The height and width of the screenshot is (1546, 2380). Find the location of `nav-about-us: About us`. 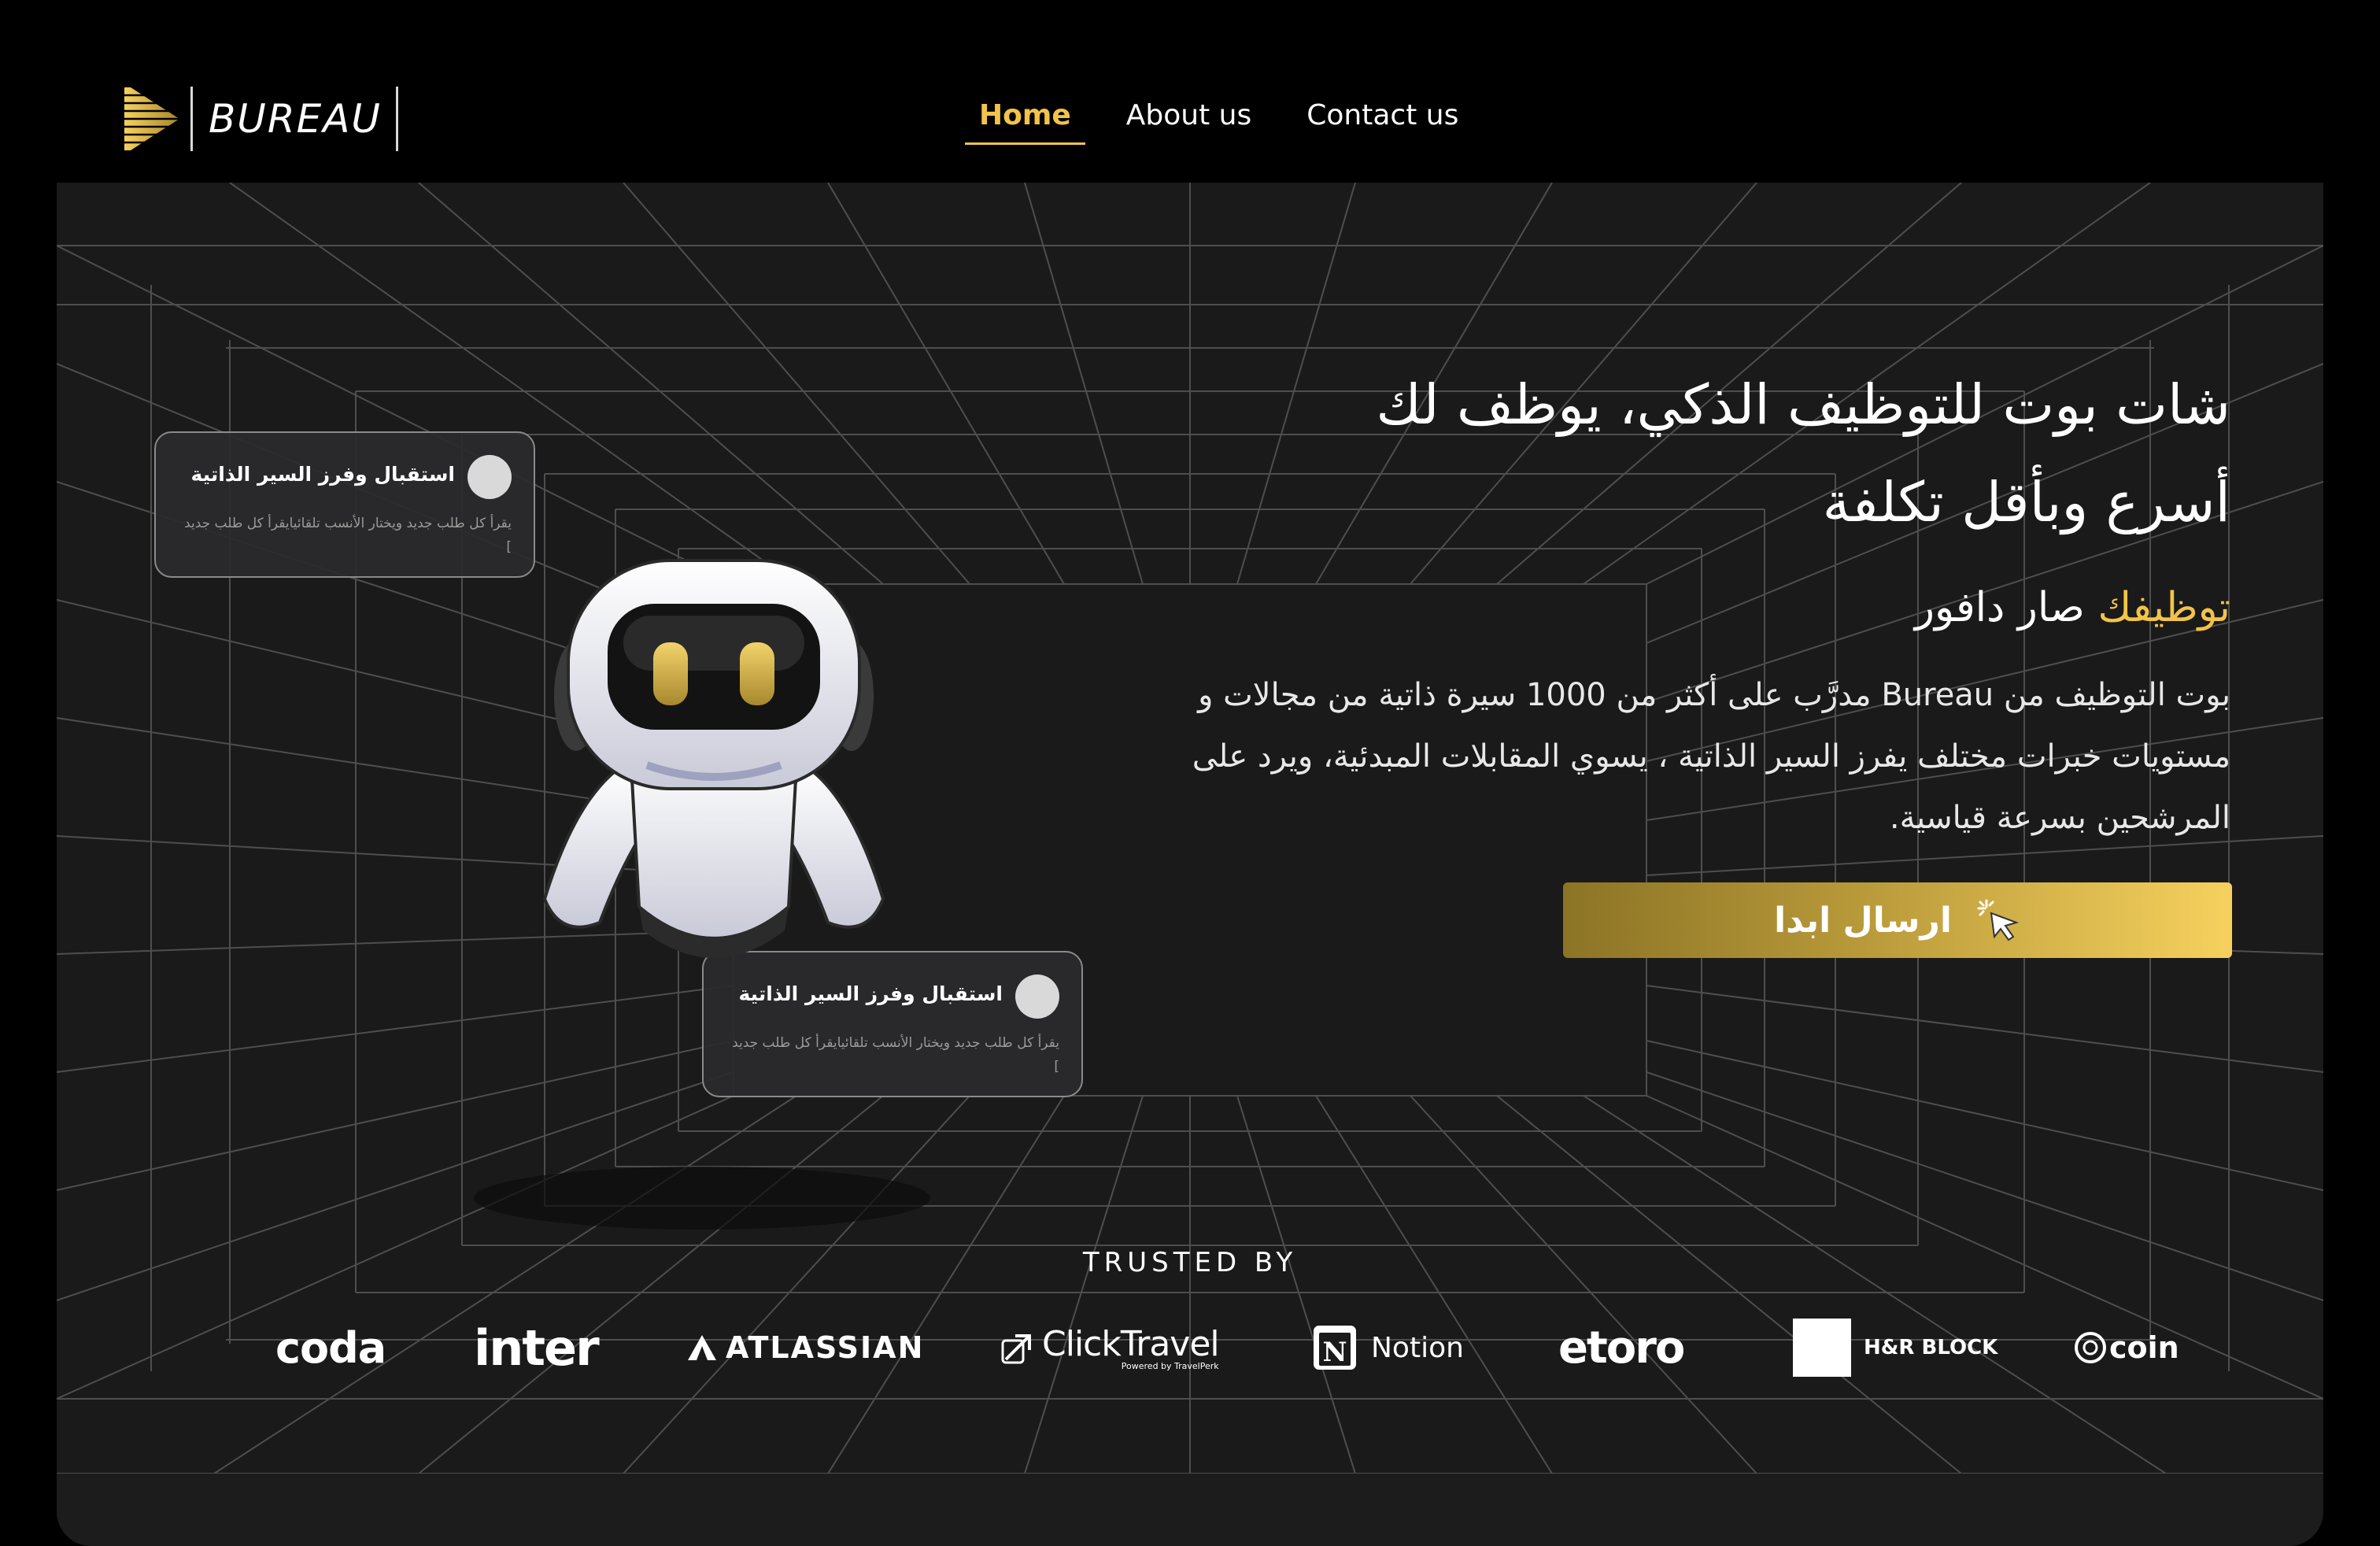

nav-about-us: About us is located at coordinates (1189, 116).